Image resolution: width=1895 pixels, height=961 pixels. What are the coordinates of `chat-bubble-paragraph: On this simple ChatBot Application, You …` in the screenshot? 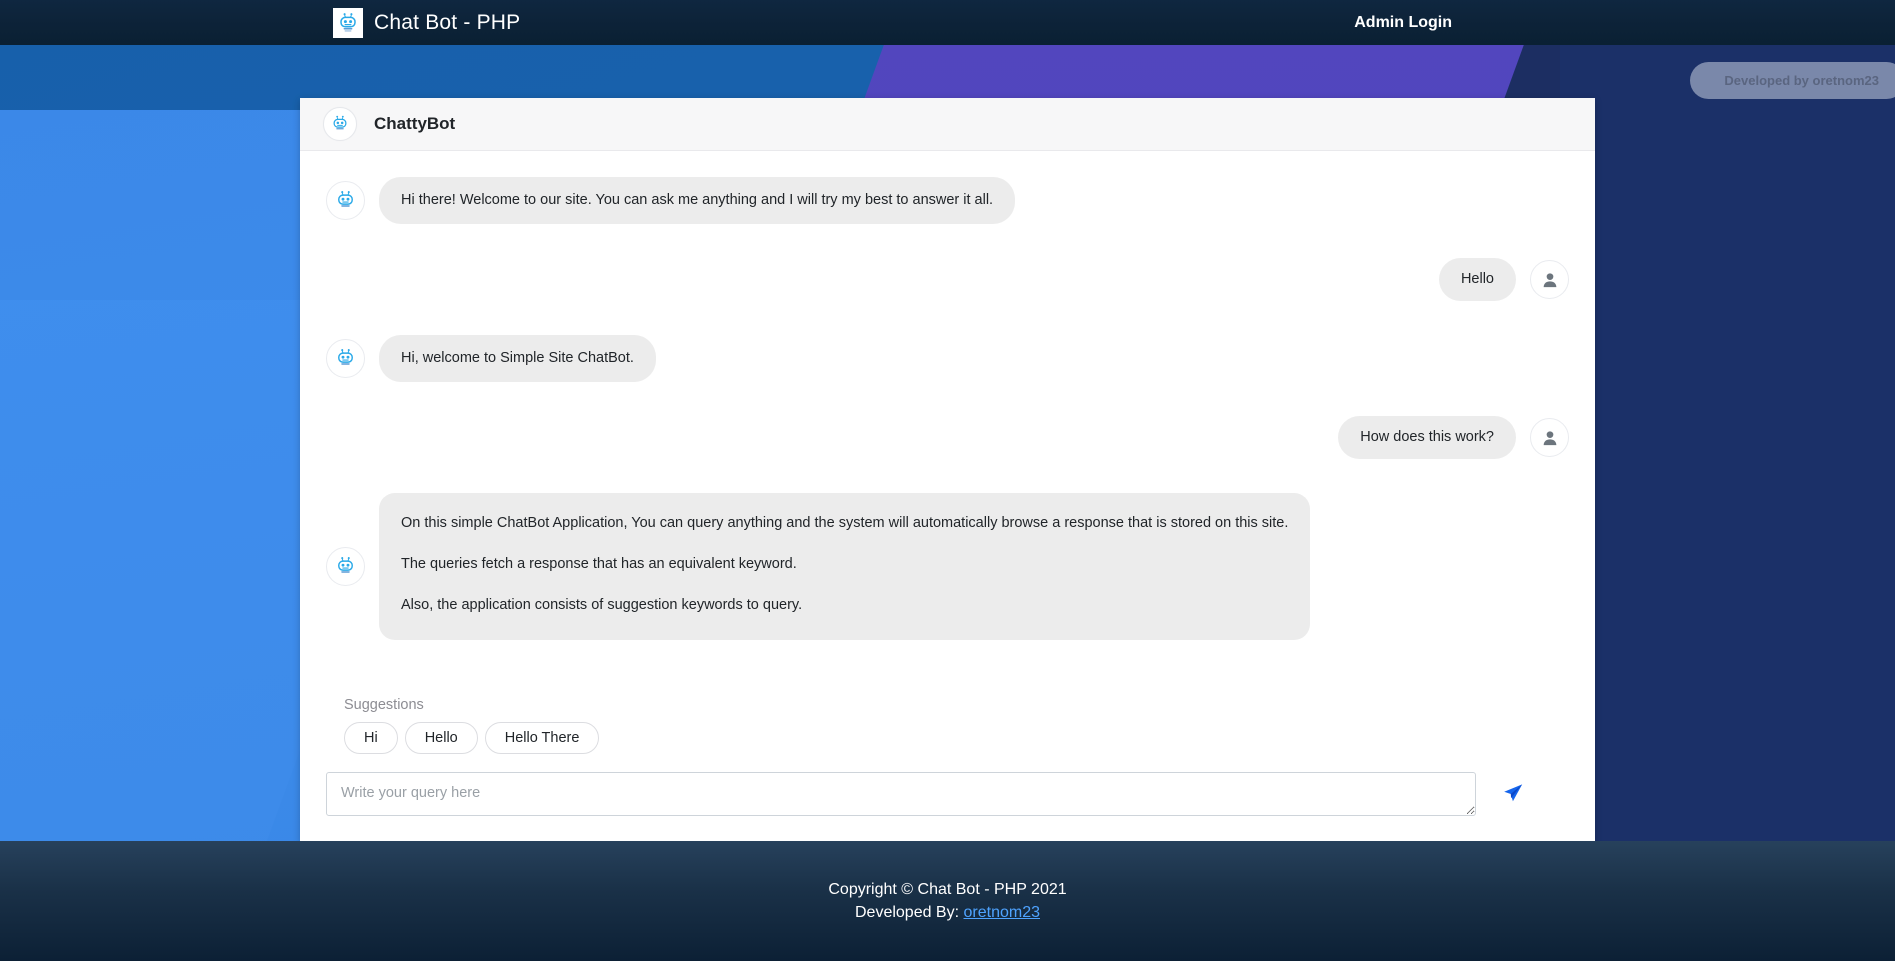 It's located at (845, 523).